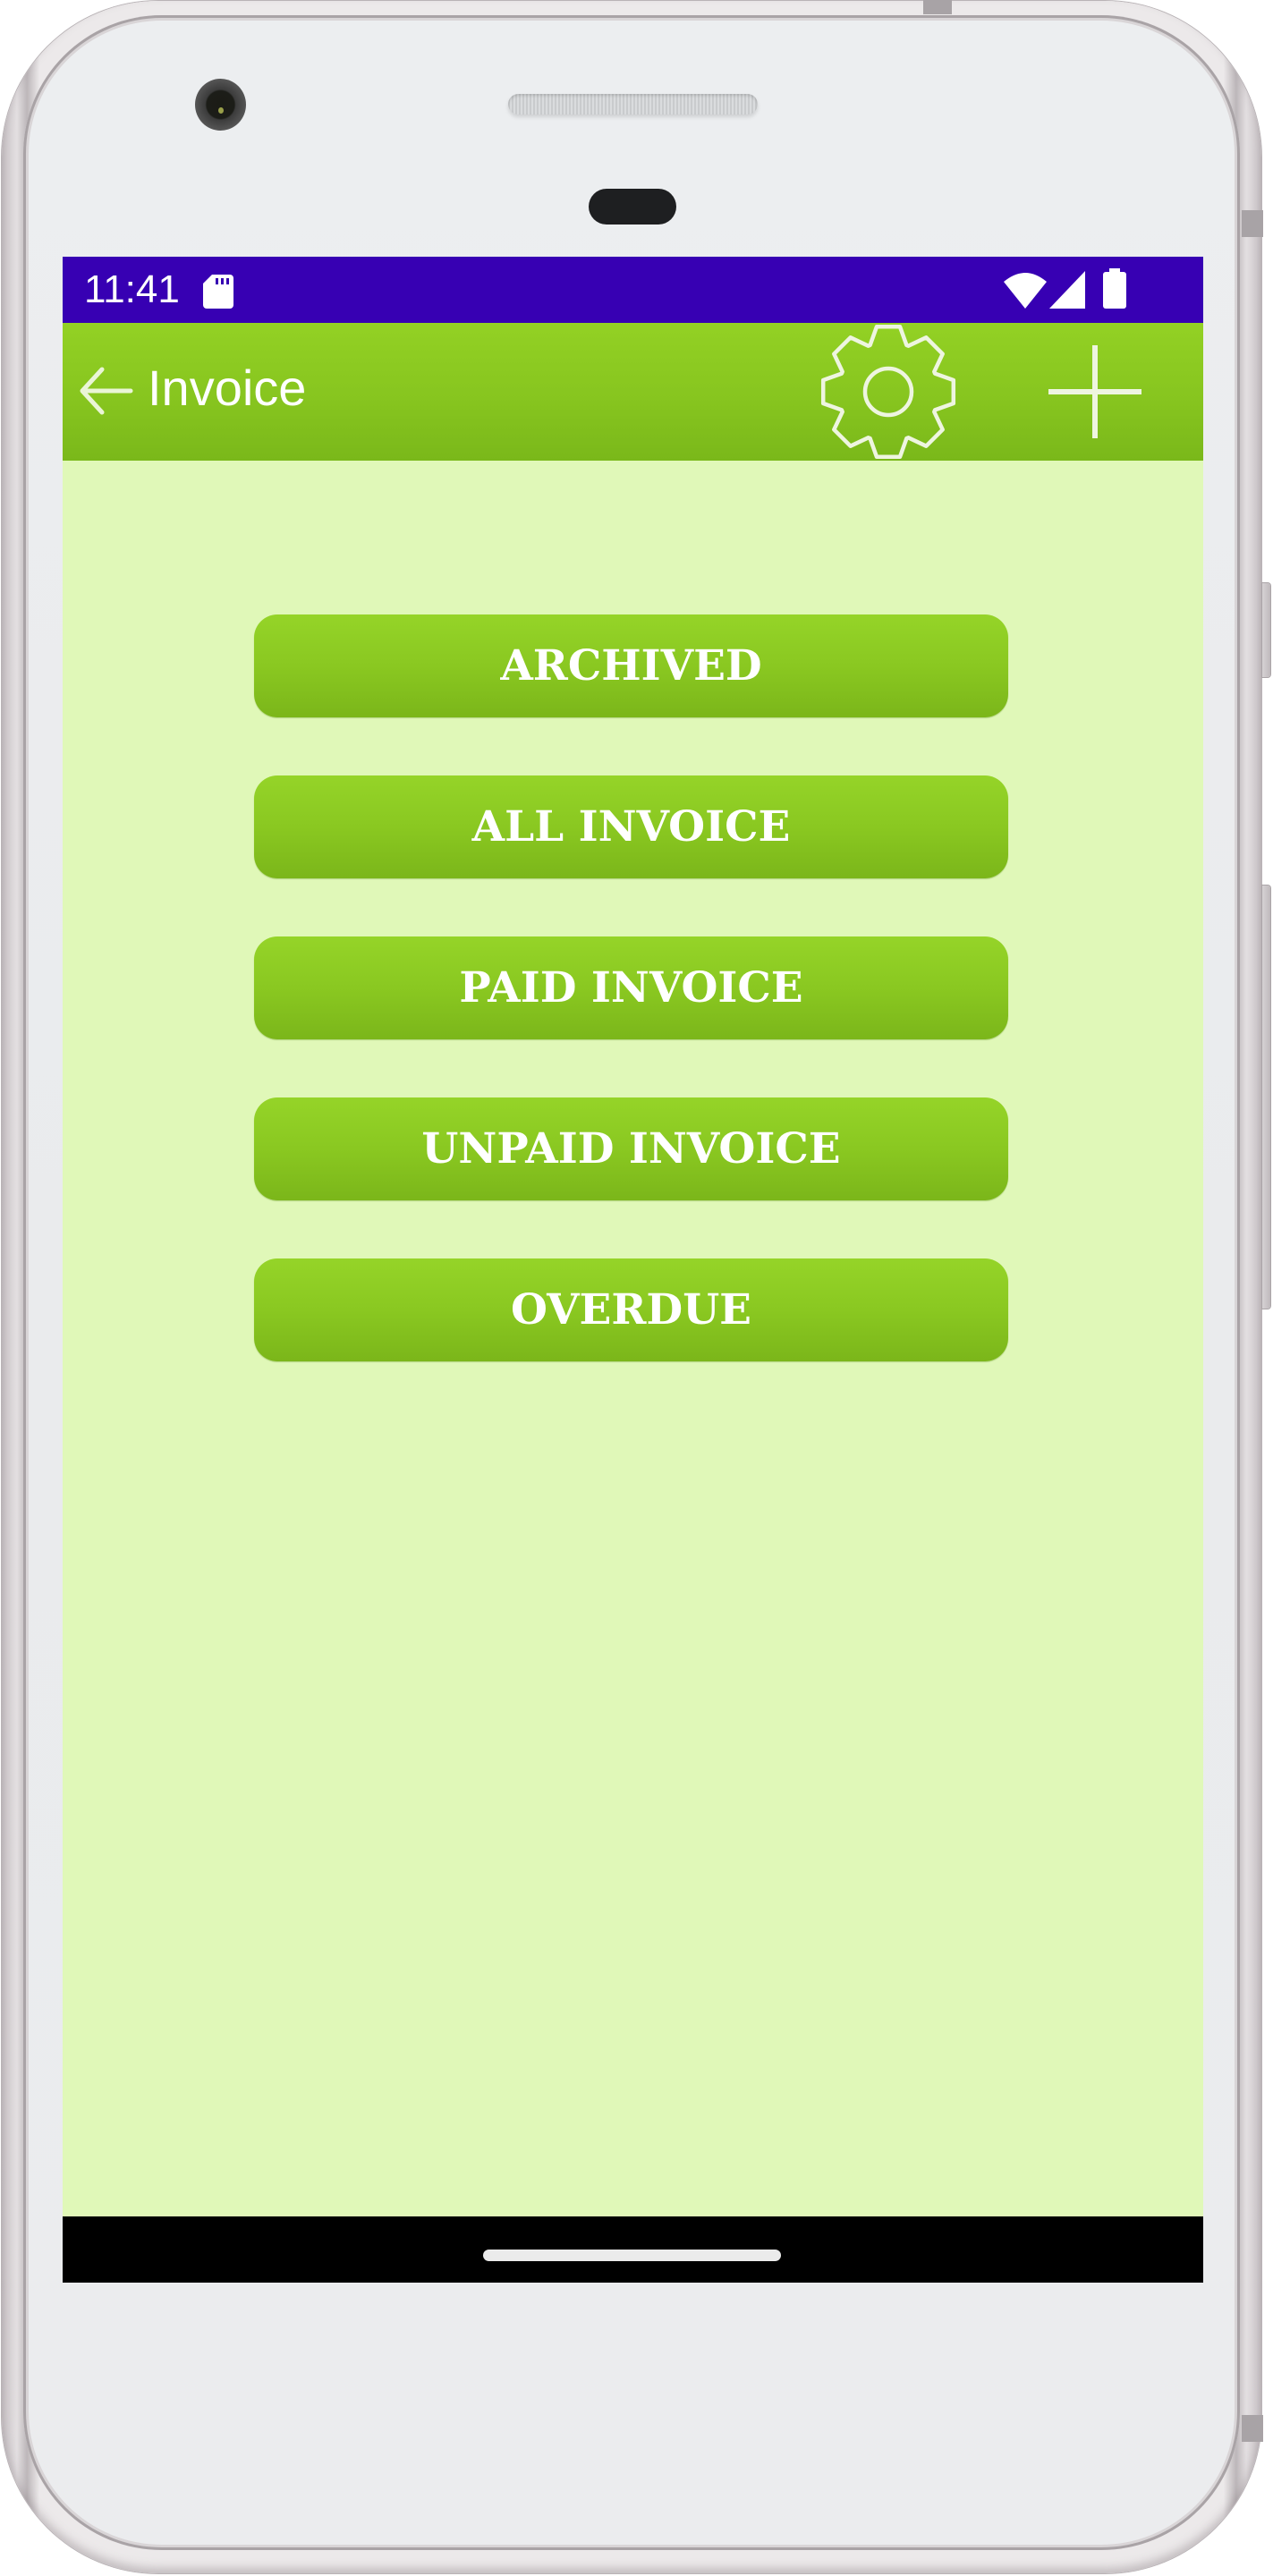  Describe the element at coordinates (1114, 288) in the screenshot. I see `battery-icon` at that location.